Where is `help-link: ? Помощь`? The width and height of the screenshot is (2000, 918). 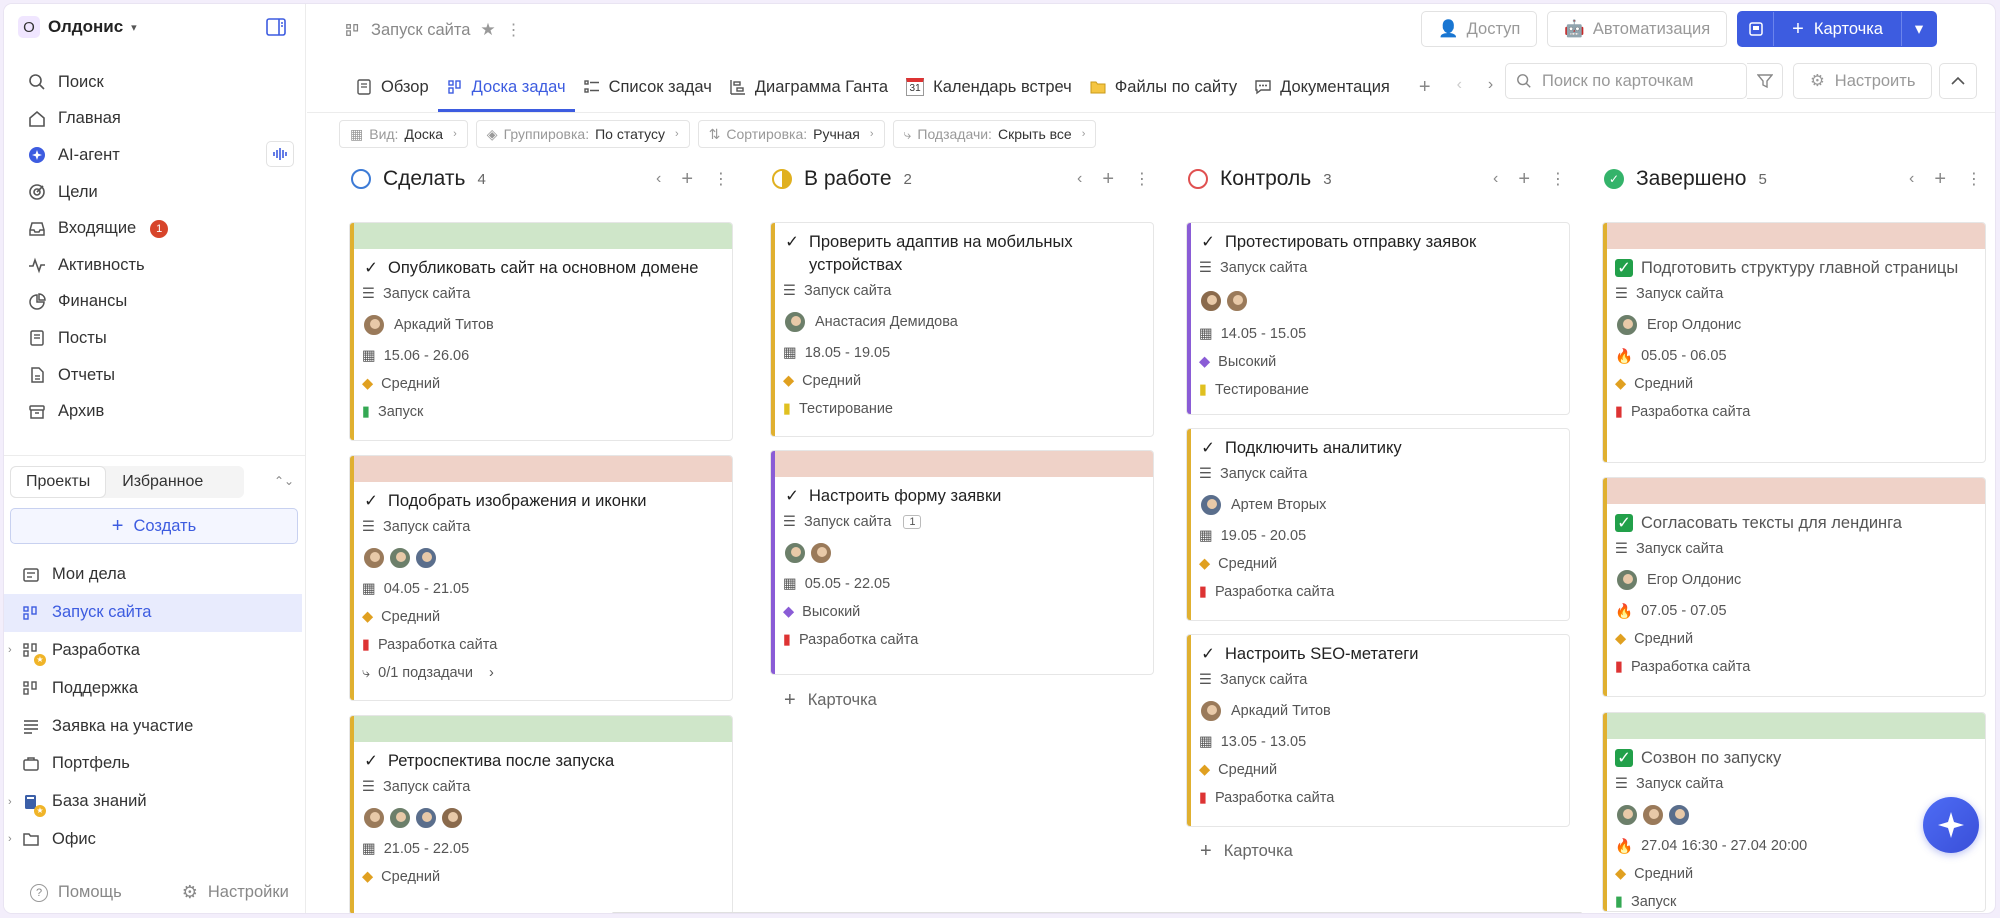 help-link: ? Помощь is located at coordinates (76, 892).